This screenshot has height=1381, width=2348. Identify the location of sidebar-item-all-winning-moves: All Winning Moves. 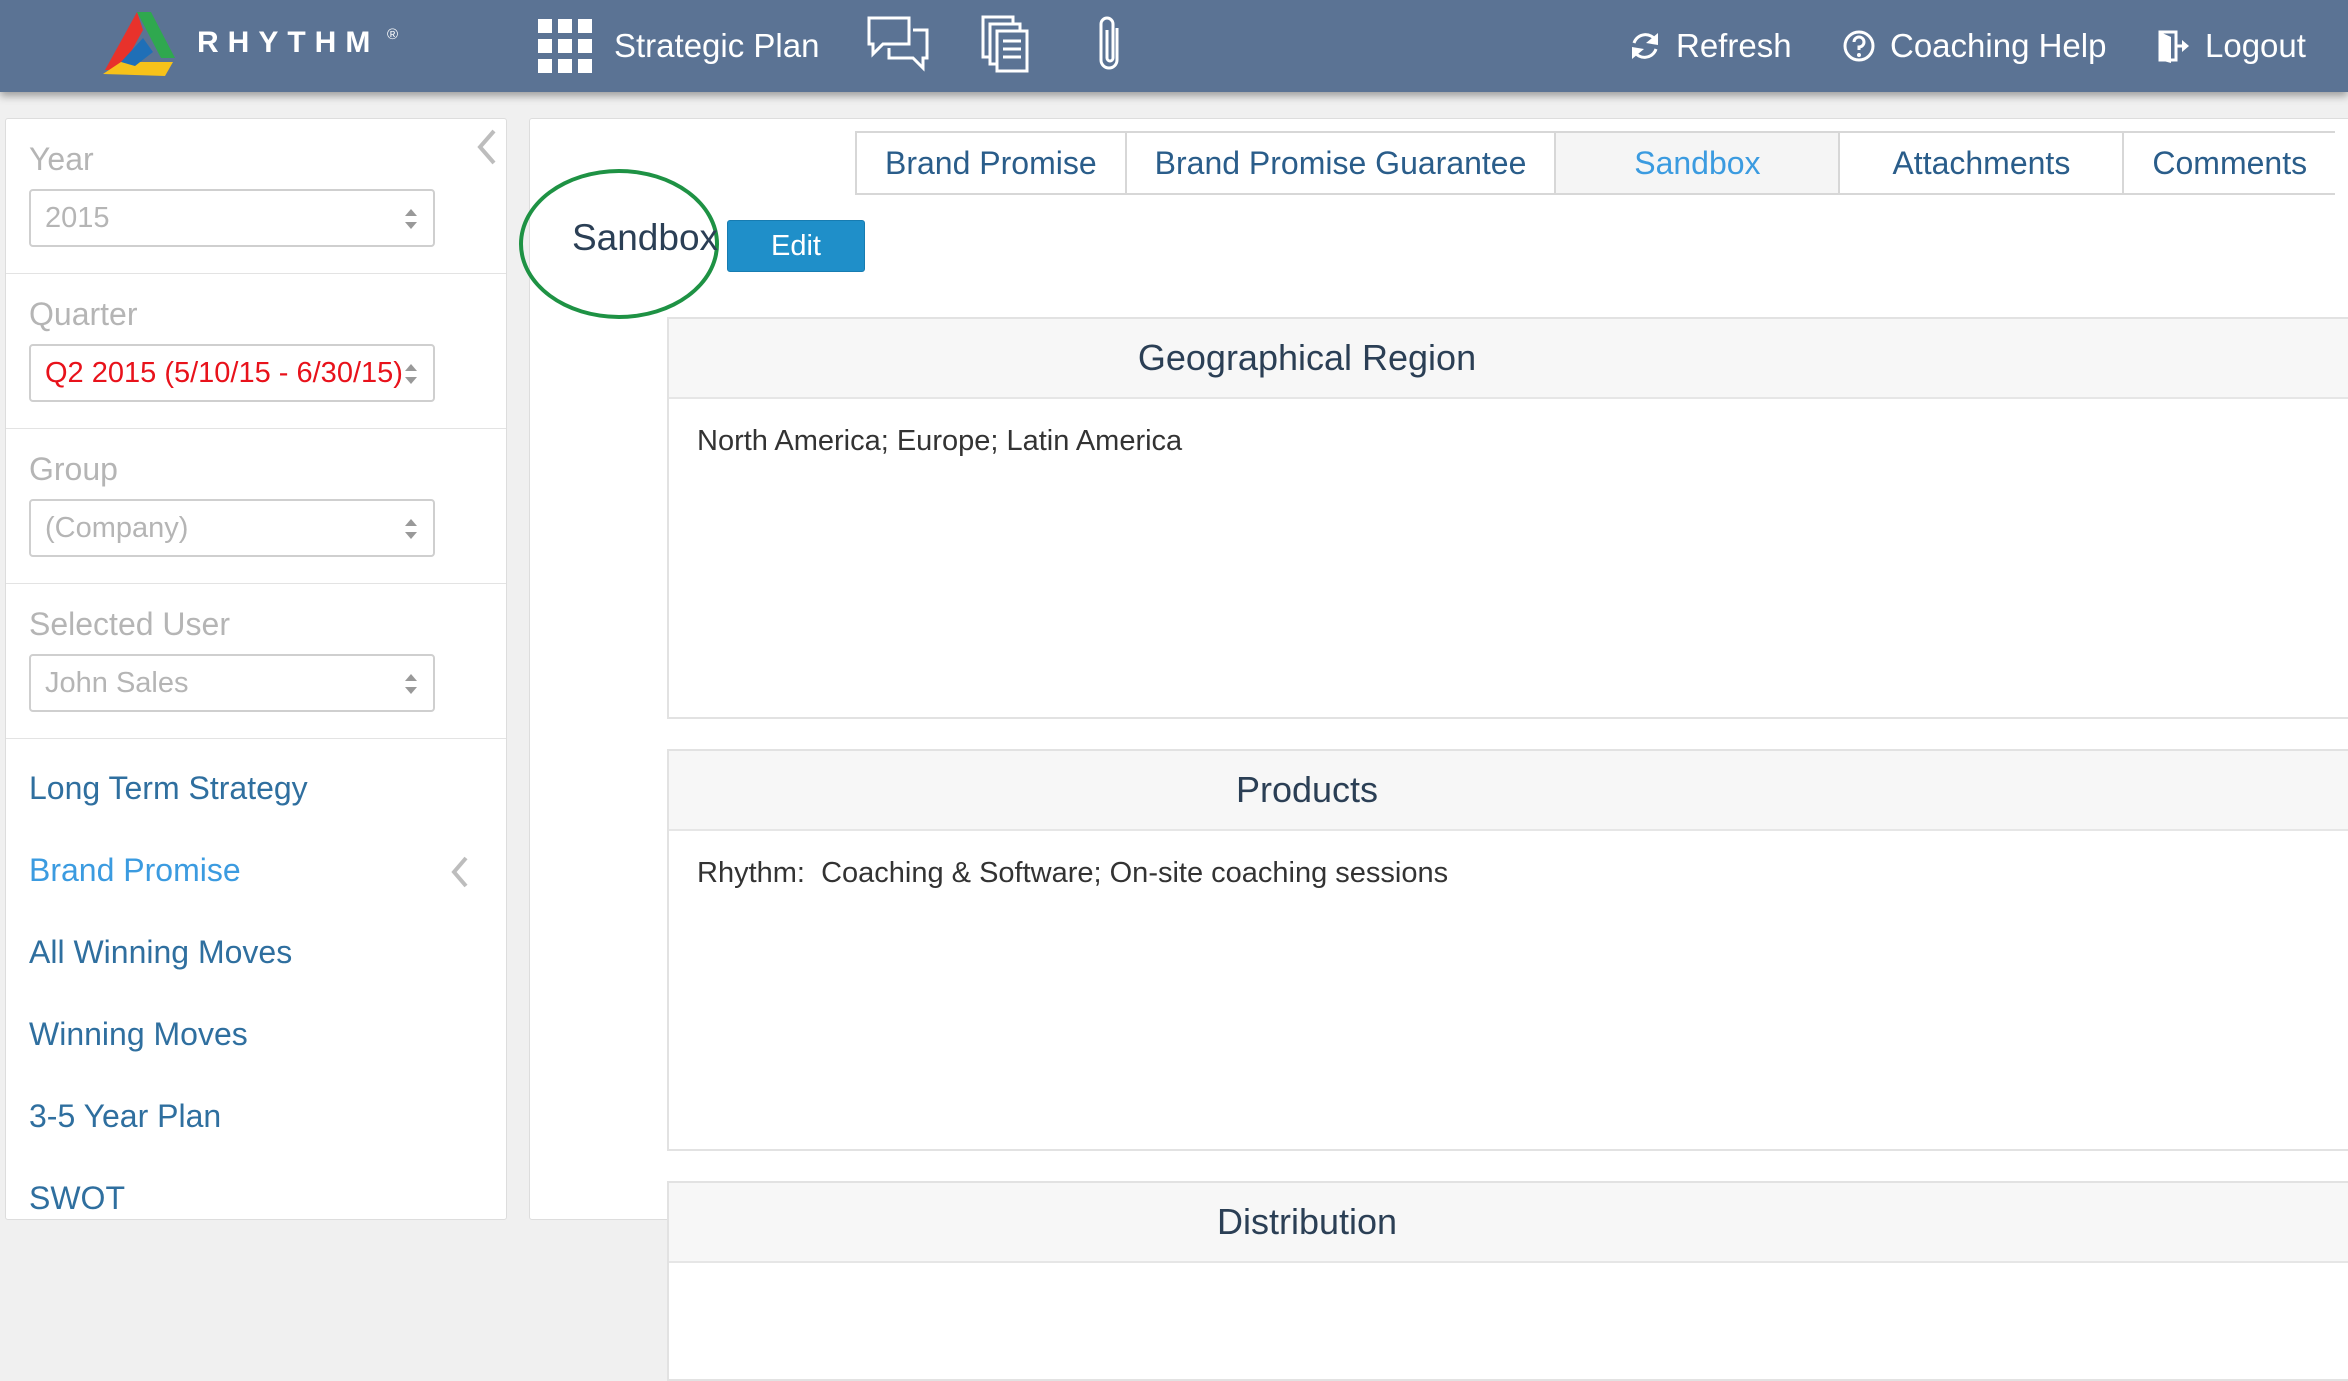
(256, 952).